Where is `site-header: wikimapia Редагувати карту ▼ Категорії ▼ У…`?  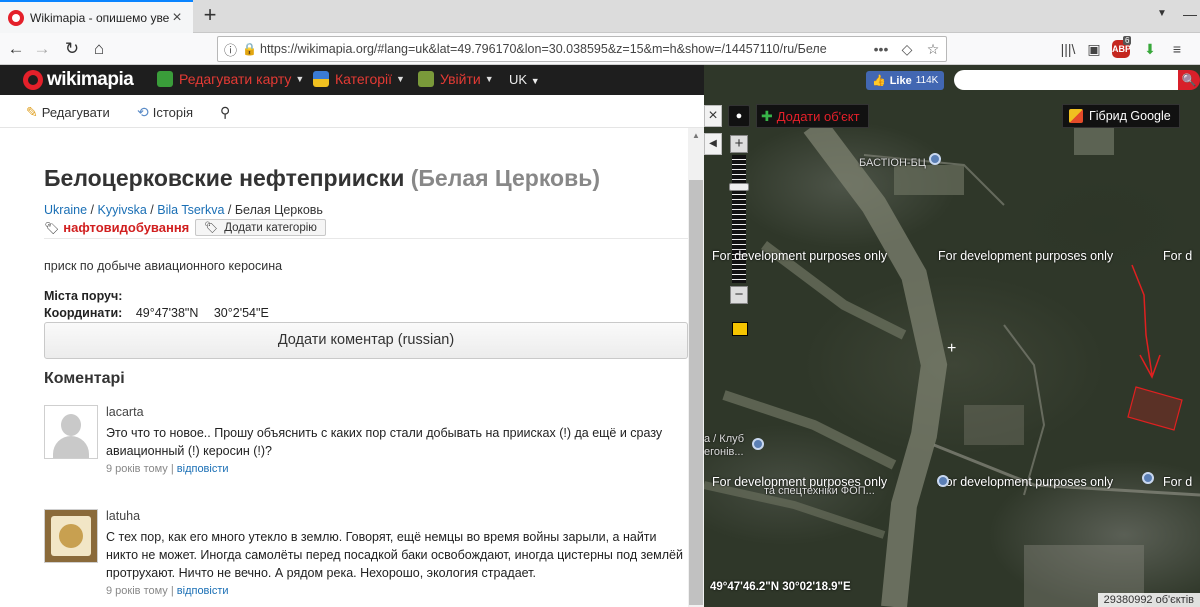 site-header: wikimapia Редагувати карту ▼ Категорії ▼ У… is located at coordinates (352, 80).